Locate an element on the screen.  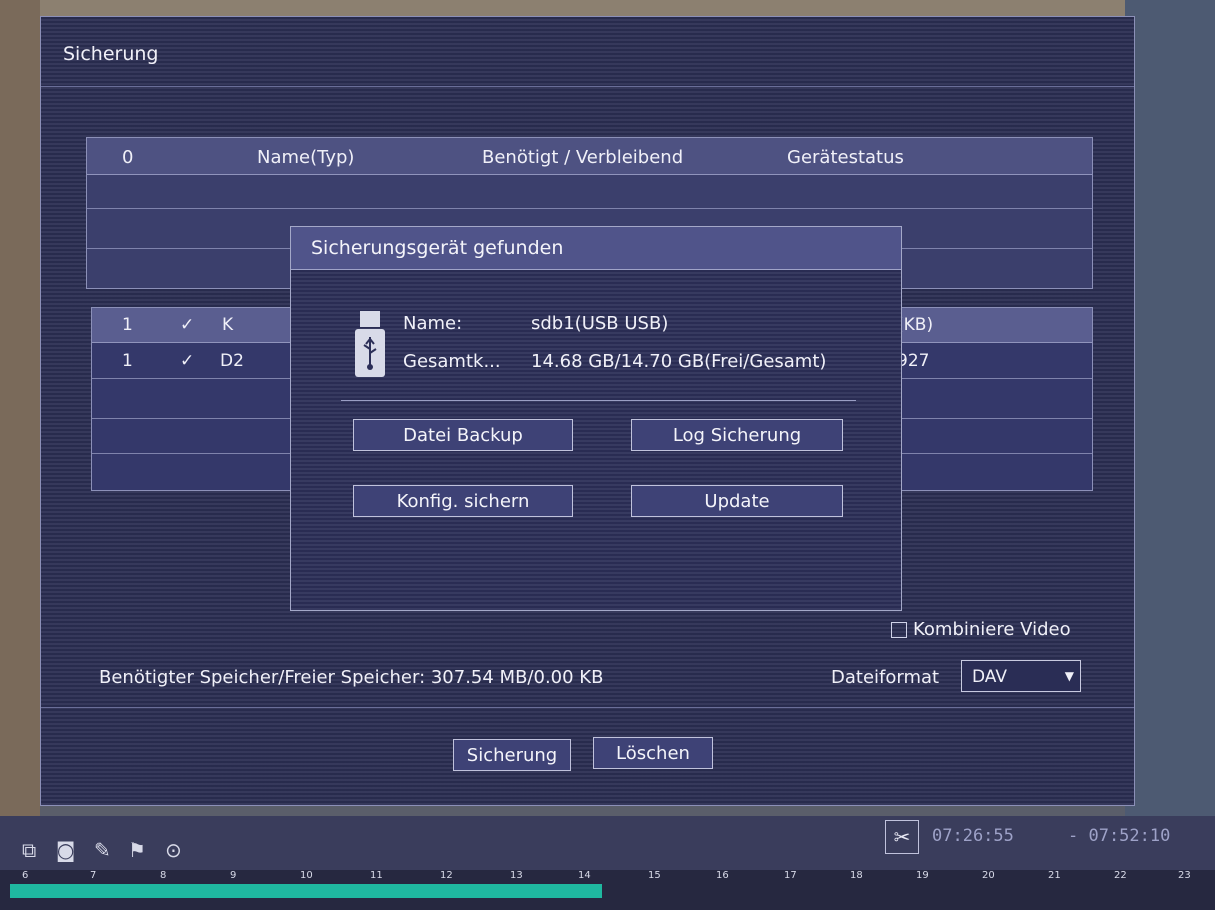
timeline-tick: 10 is located at coordinates (306, 875).